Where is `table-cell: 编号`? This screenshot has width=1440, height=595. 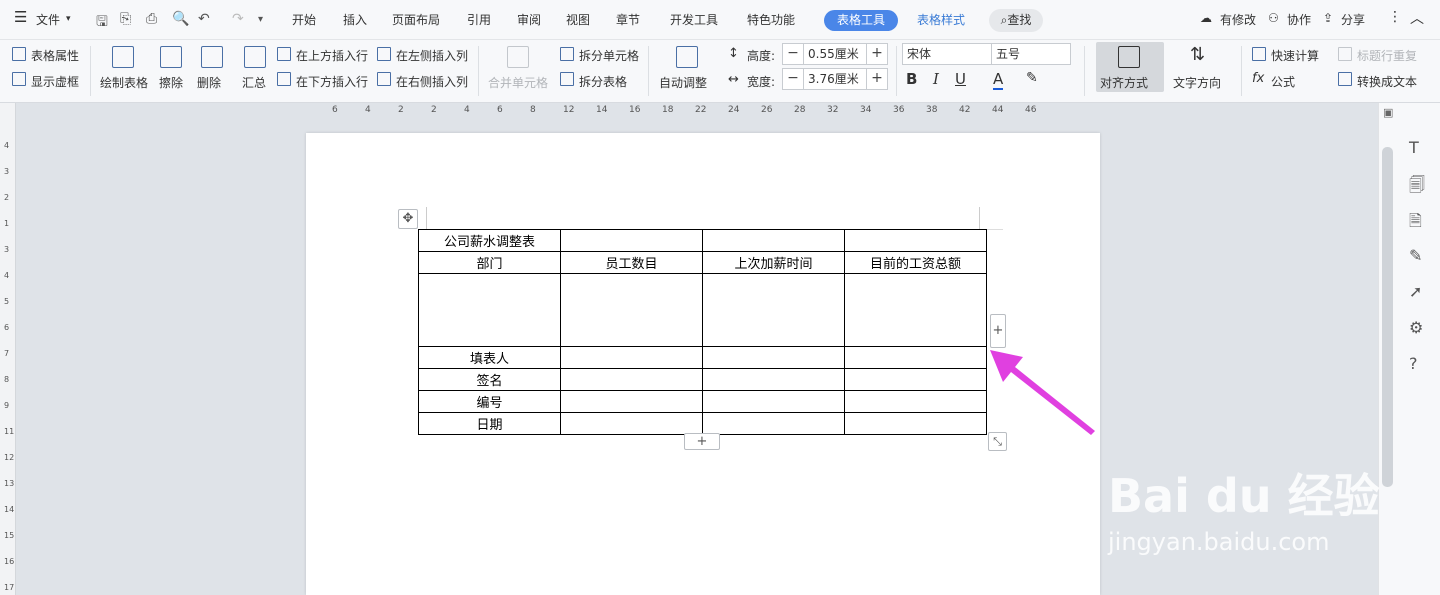 table-cell: 编号 is located at coordinates (489, 401).